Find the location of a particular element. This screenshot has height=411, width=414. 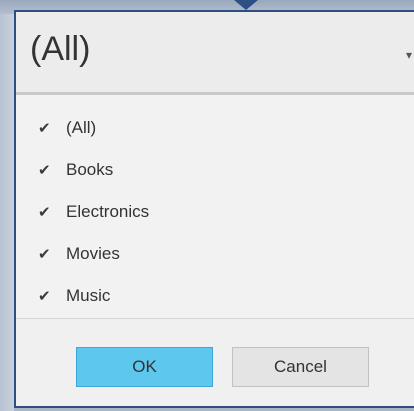

background-panel is located at coordinates (7, 212).